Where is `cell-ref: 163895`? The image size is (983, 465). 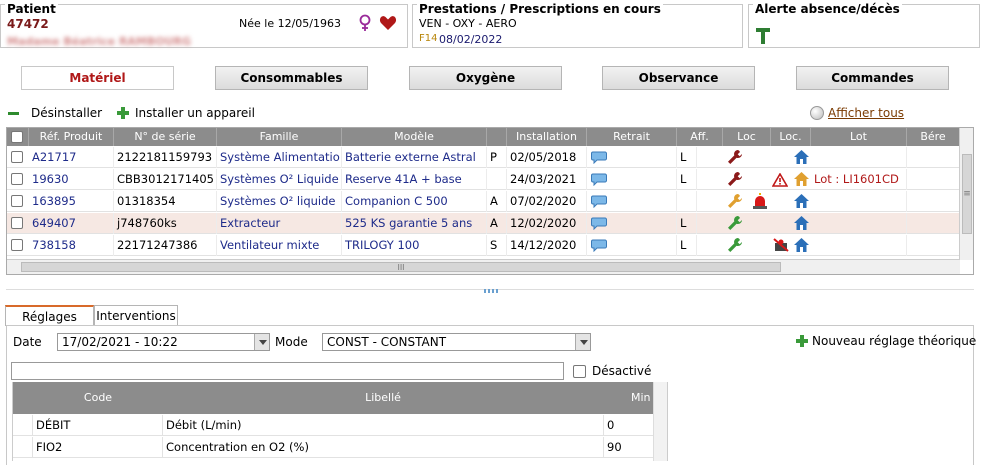 cell-ref: 163895 is located at coordinates (71, 201).